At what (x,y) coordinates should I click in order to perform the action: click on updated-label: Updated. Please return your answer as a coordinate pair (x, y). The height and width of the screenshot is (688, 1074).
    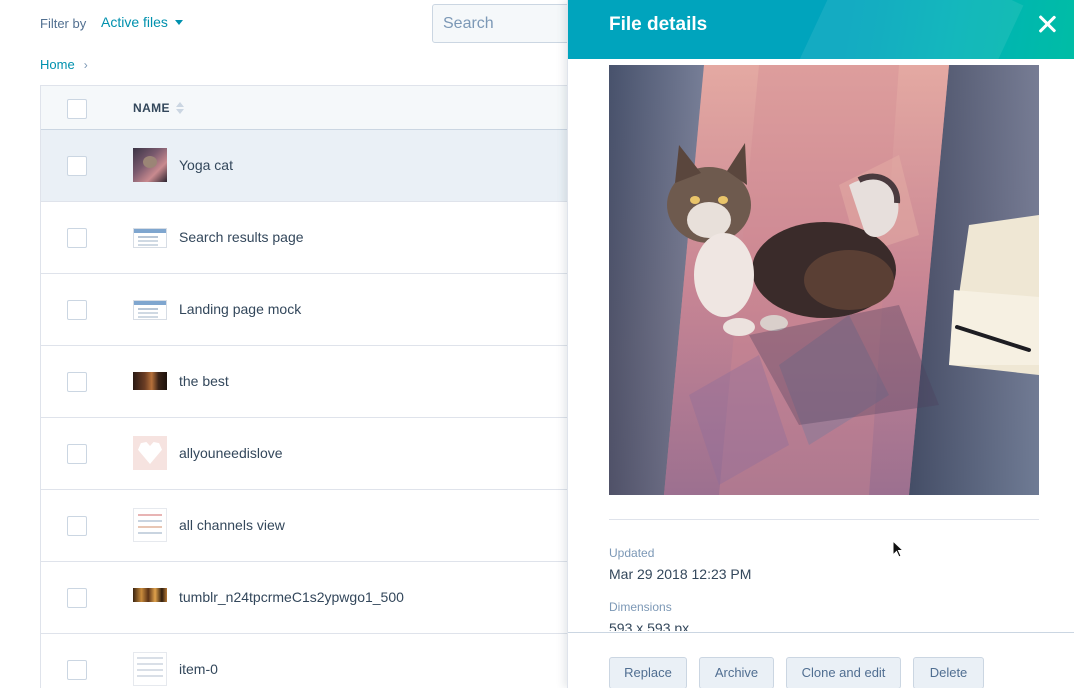
    Looking at the image, I should click on (632, 553).